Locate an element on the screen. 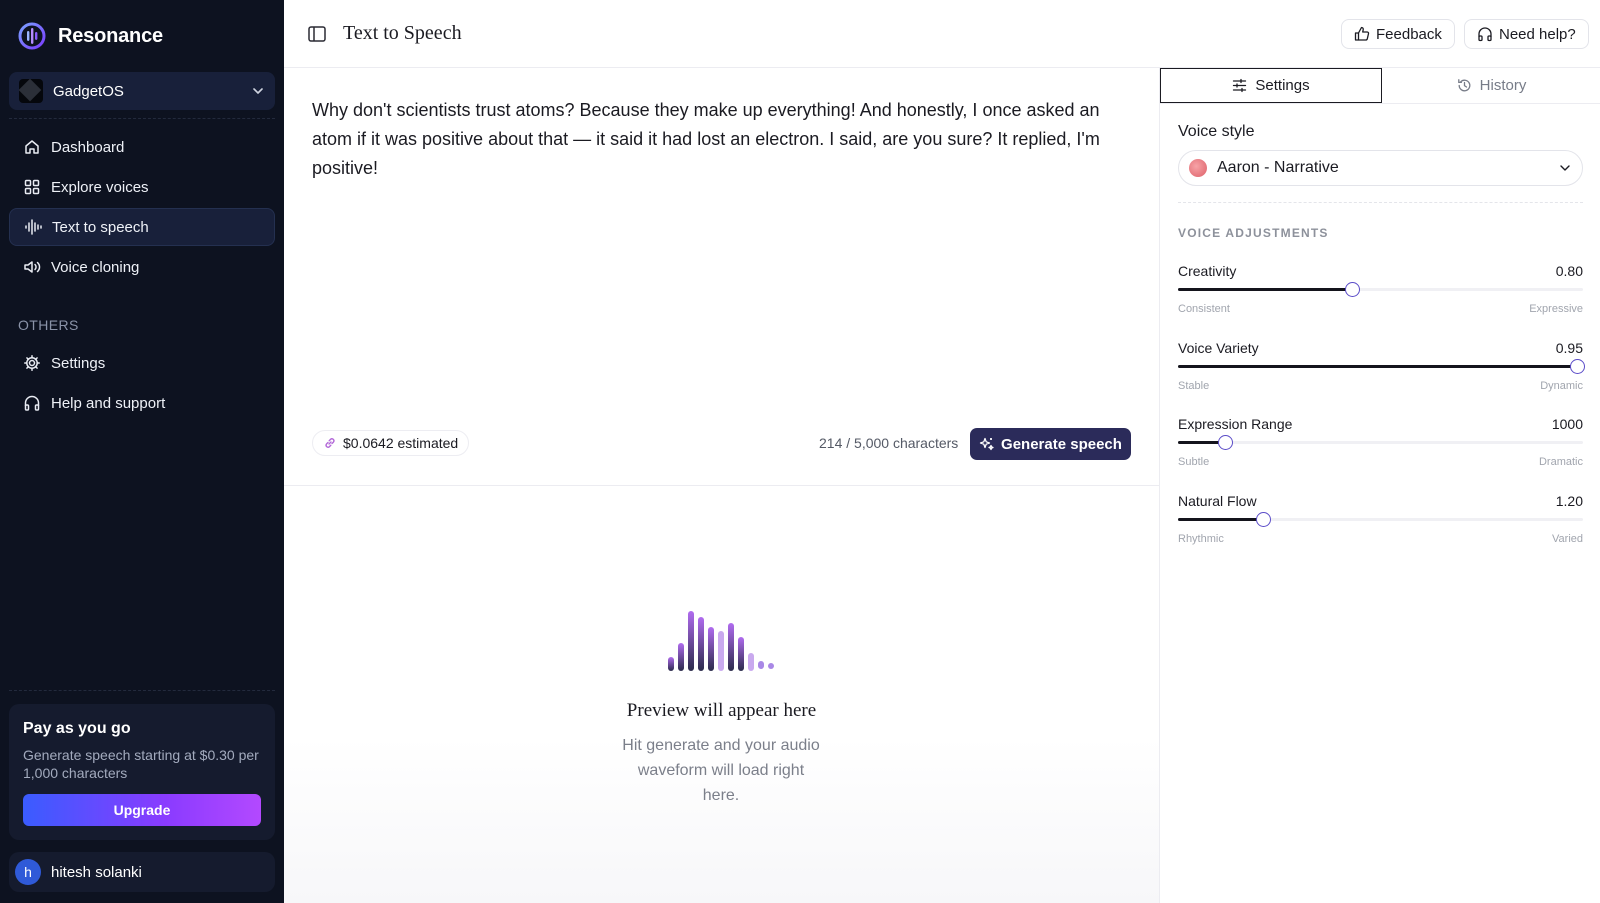 The height and width of the screenshot is (903, 1600). nav-item-label: Voice cloning is located at coordinates (95, 267).